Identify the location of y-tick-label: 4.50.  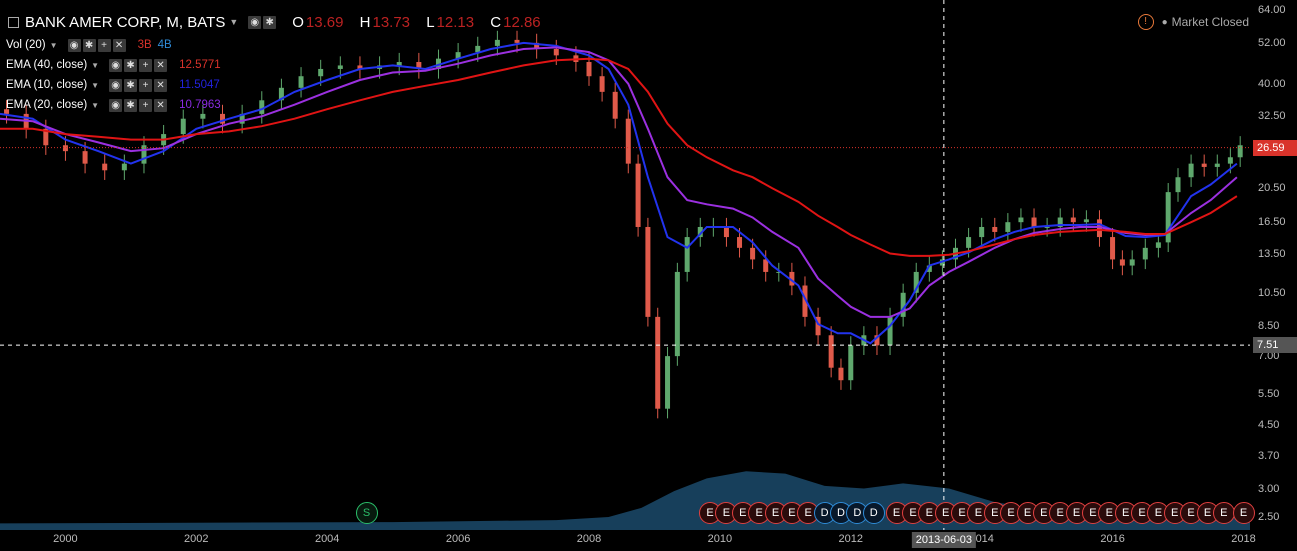
(1269, 425).